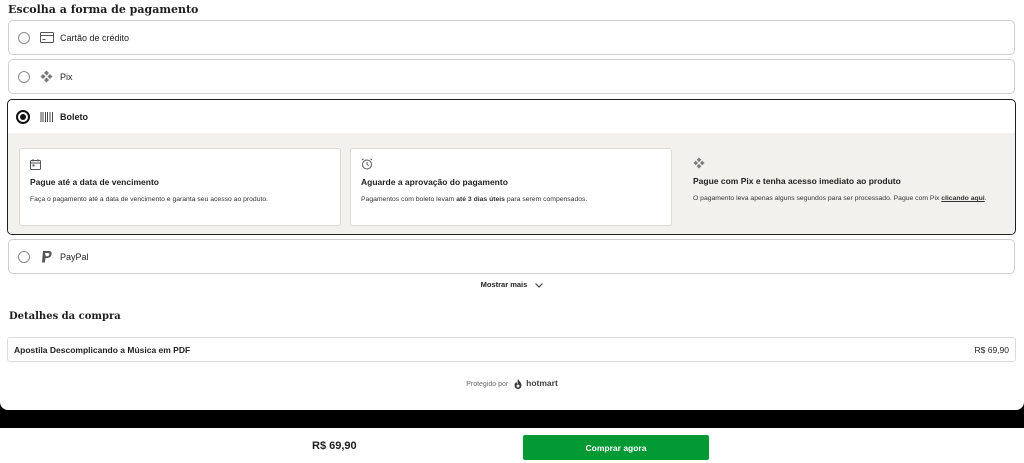 This screenshot has height=463, width=1024. I want to click on chevron-down-icon, so click(539, 285).